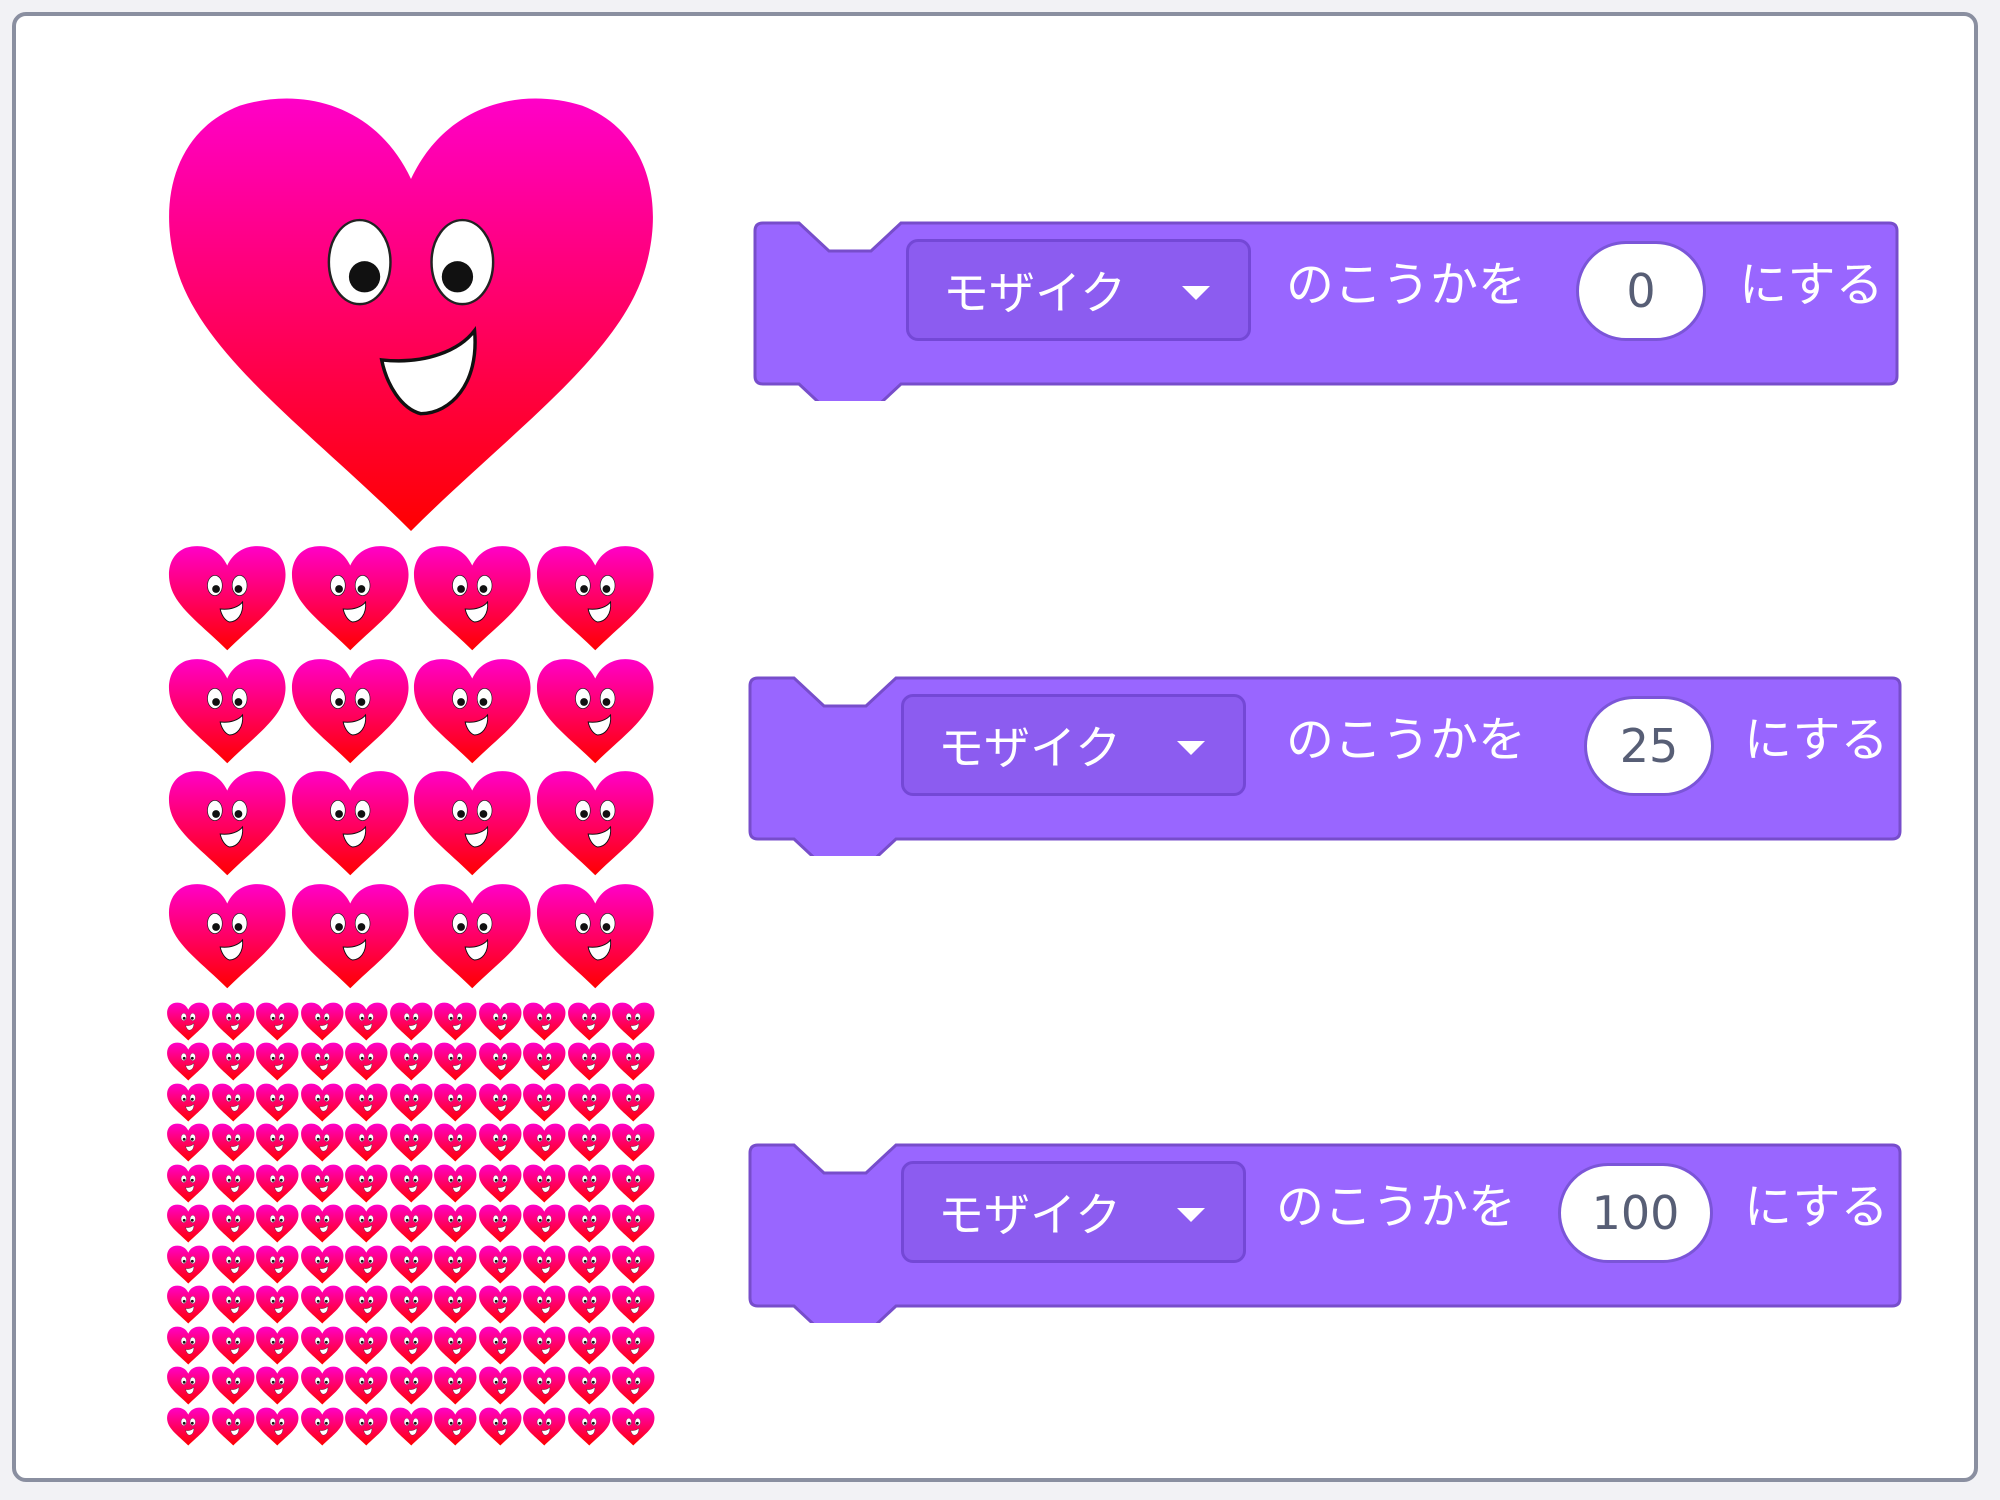  What do you see at coordinates (1816, 1207) in the screenshot?
I see `suffix-text: にする` at bounding box center [1816, 1207].